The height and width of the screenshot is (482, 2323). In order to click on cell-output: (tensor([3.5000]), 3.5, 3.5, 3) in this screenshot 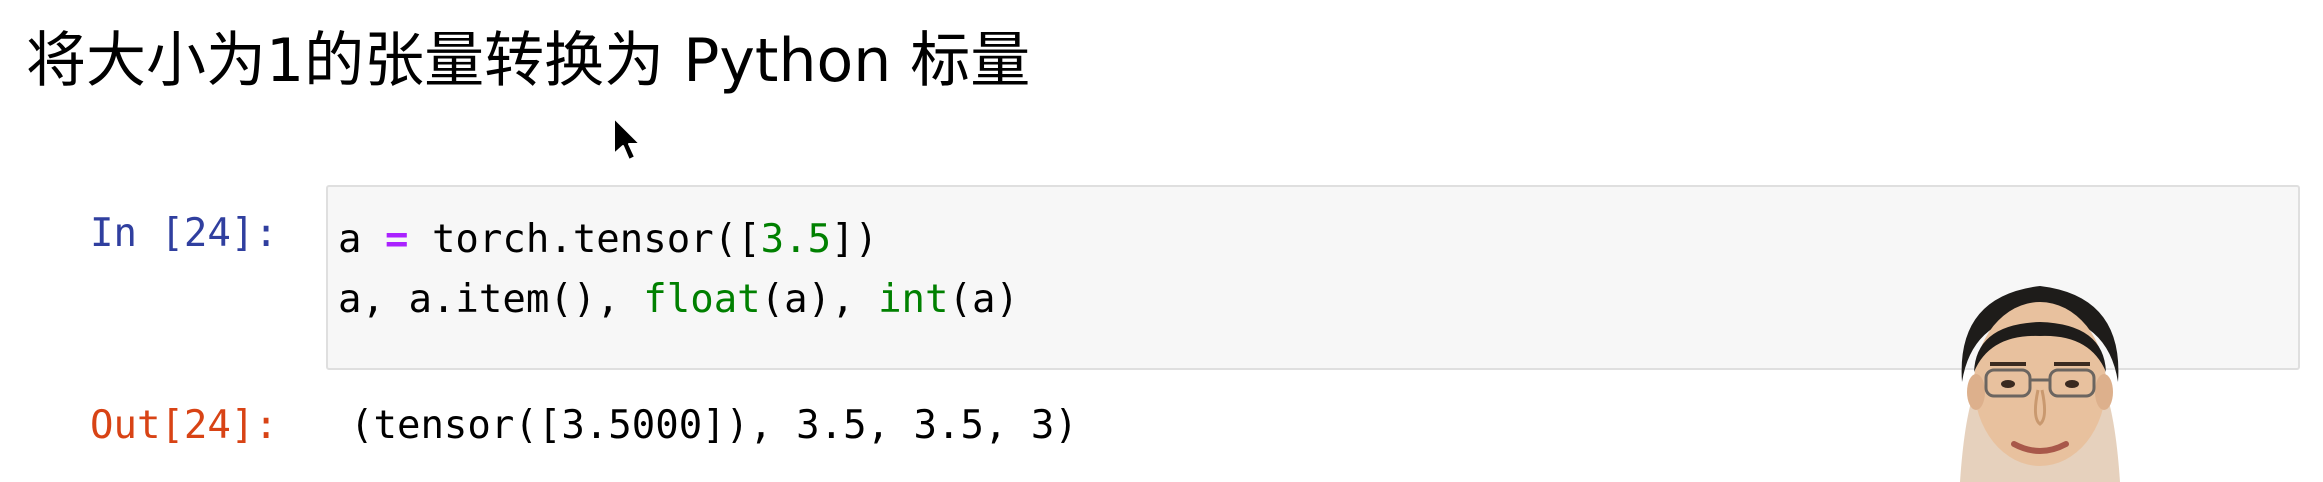, I will do `click(714, 425)`.